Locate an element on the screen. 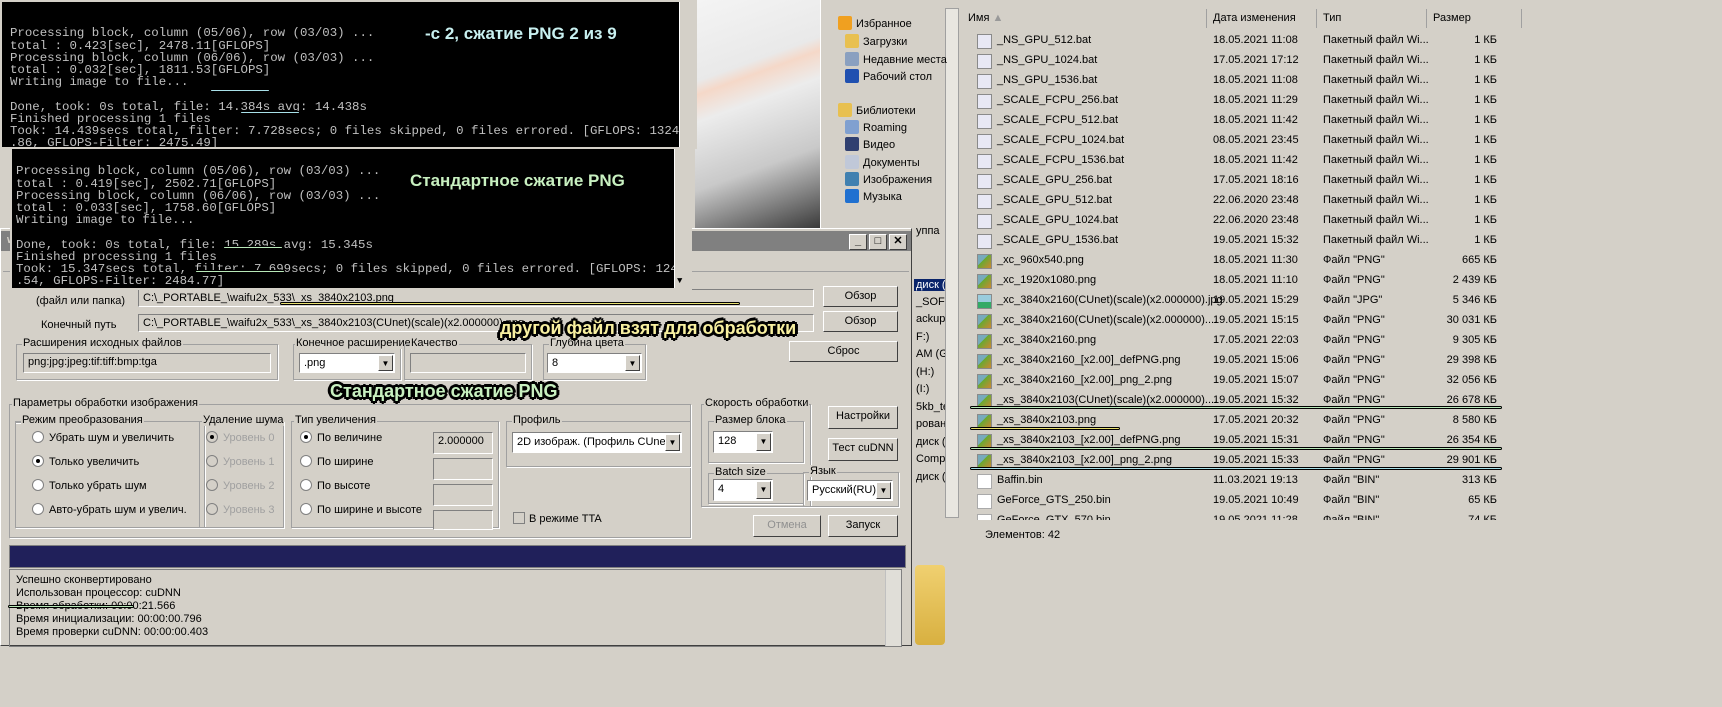  star-icon is located at coordinates (845, 23).